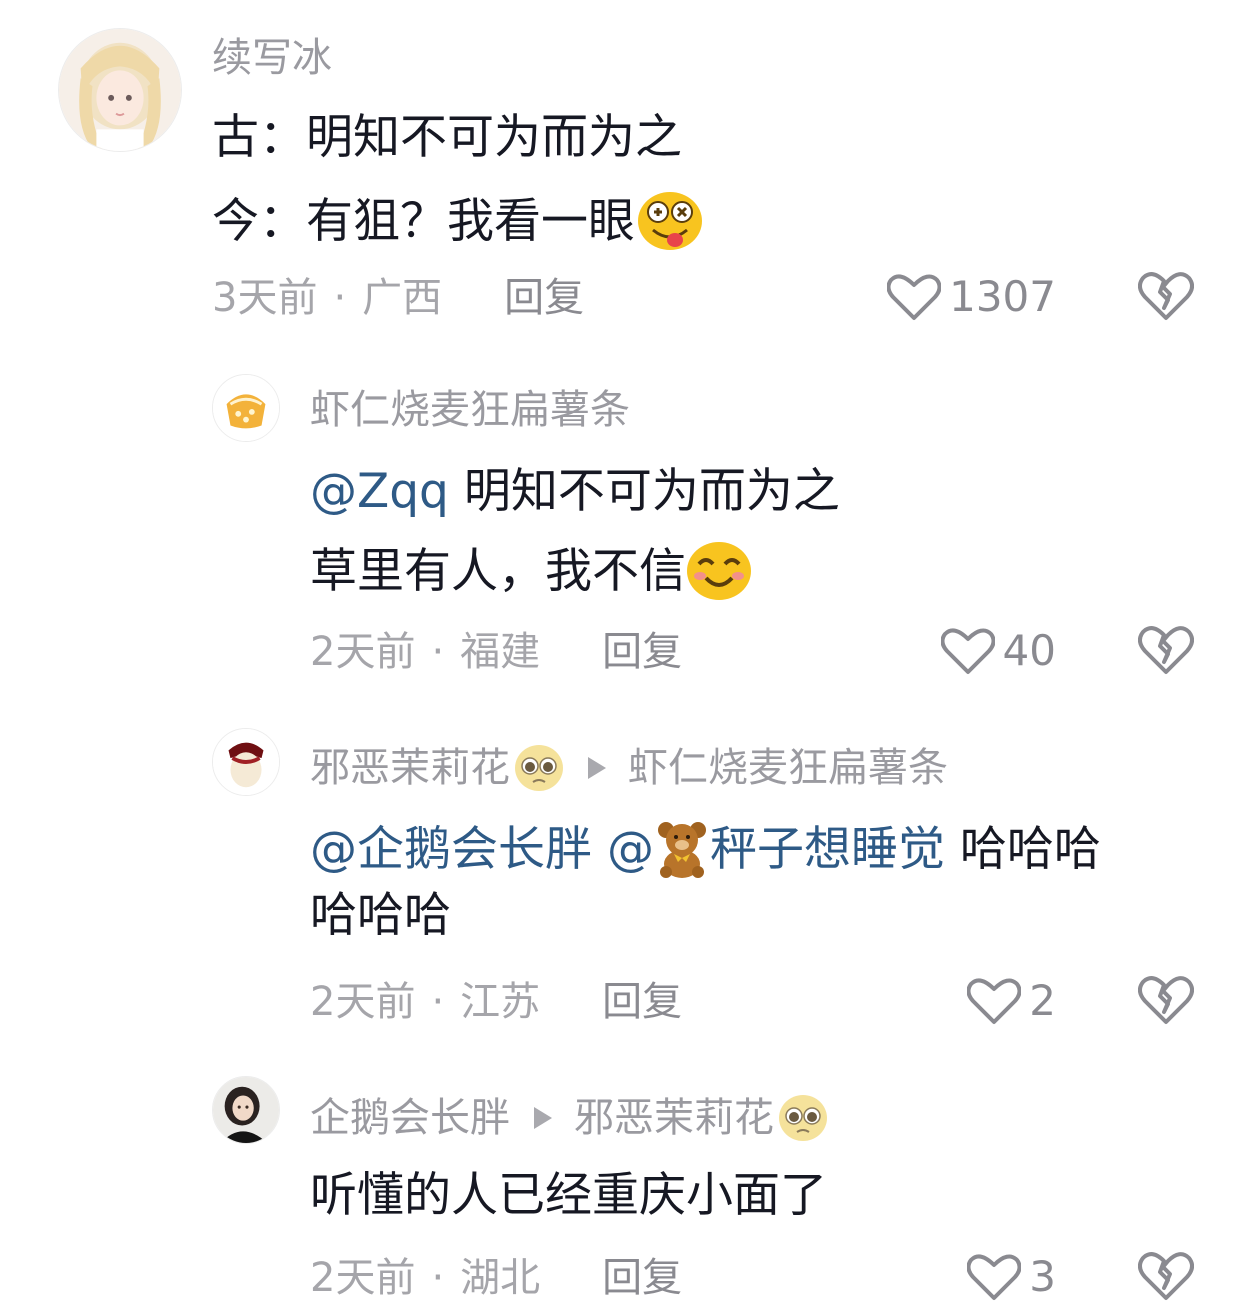 This screenshot has height=1312, width=1260. What do you see at coordinates (500, 1002) in the screenshot?
I see `comment-location: 江苏` at bounding box center [500, 1002].